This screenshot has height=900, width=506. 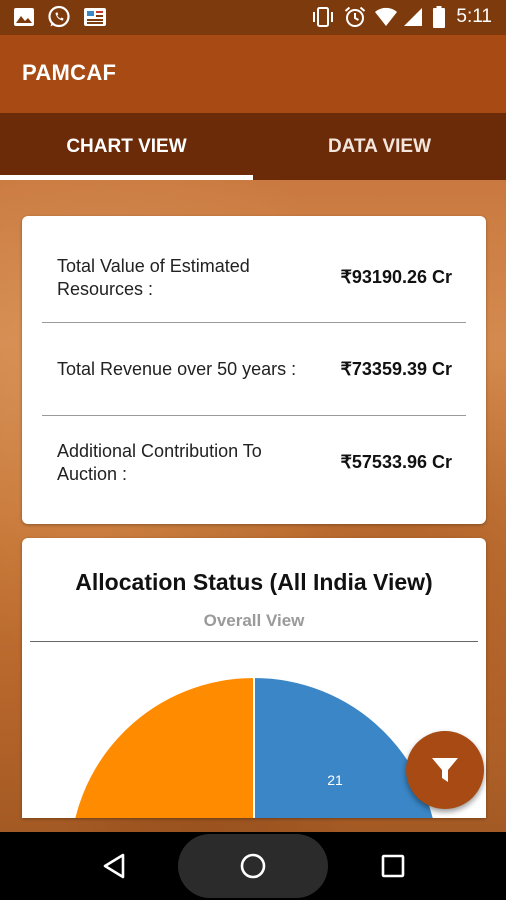 I want to click on chart-title: Allocation Status (All India View), so click(x=254, y=582).